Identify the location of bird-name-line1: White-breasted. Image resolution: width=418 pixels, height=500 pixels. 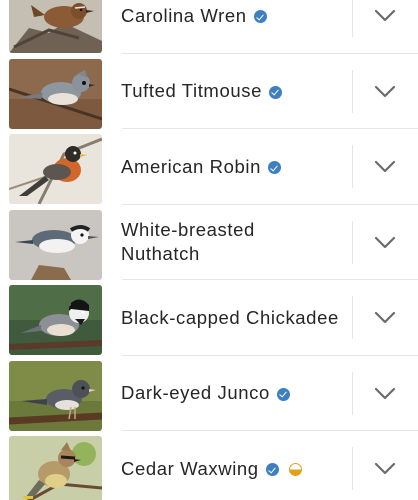
(188, 230).